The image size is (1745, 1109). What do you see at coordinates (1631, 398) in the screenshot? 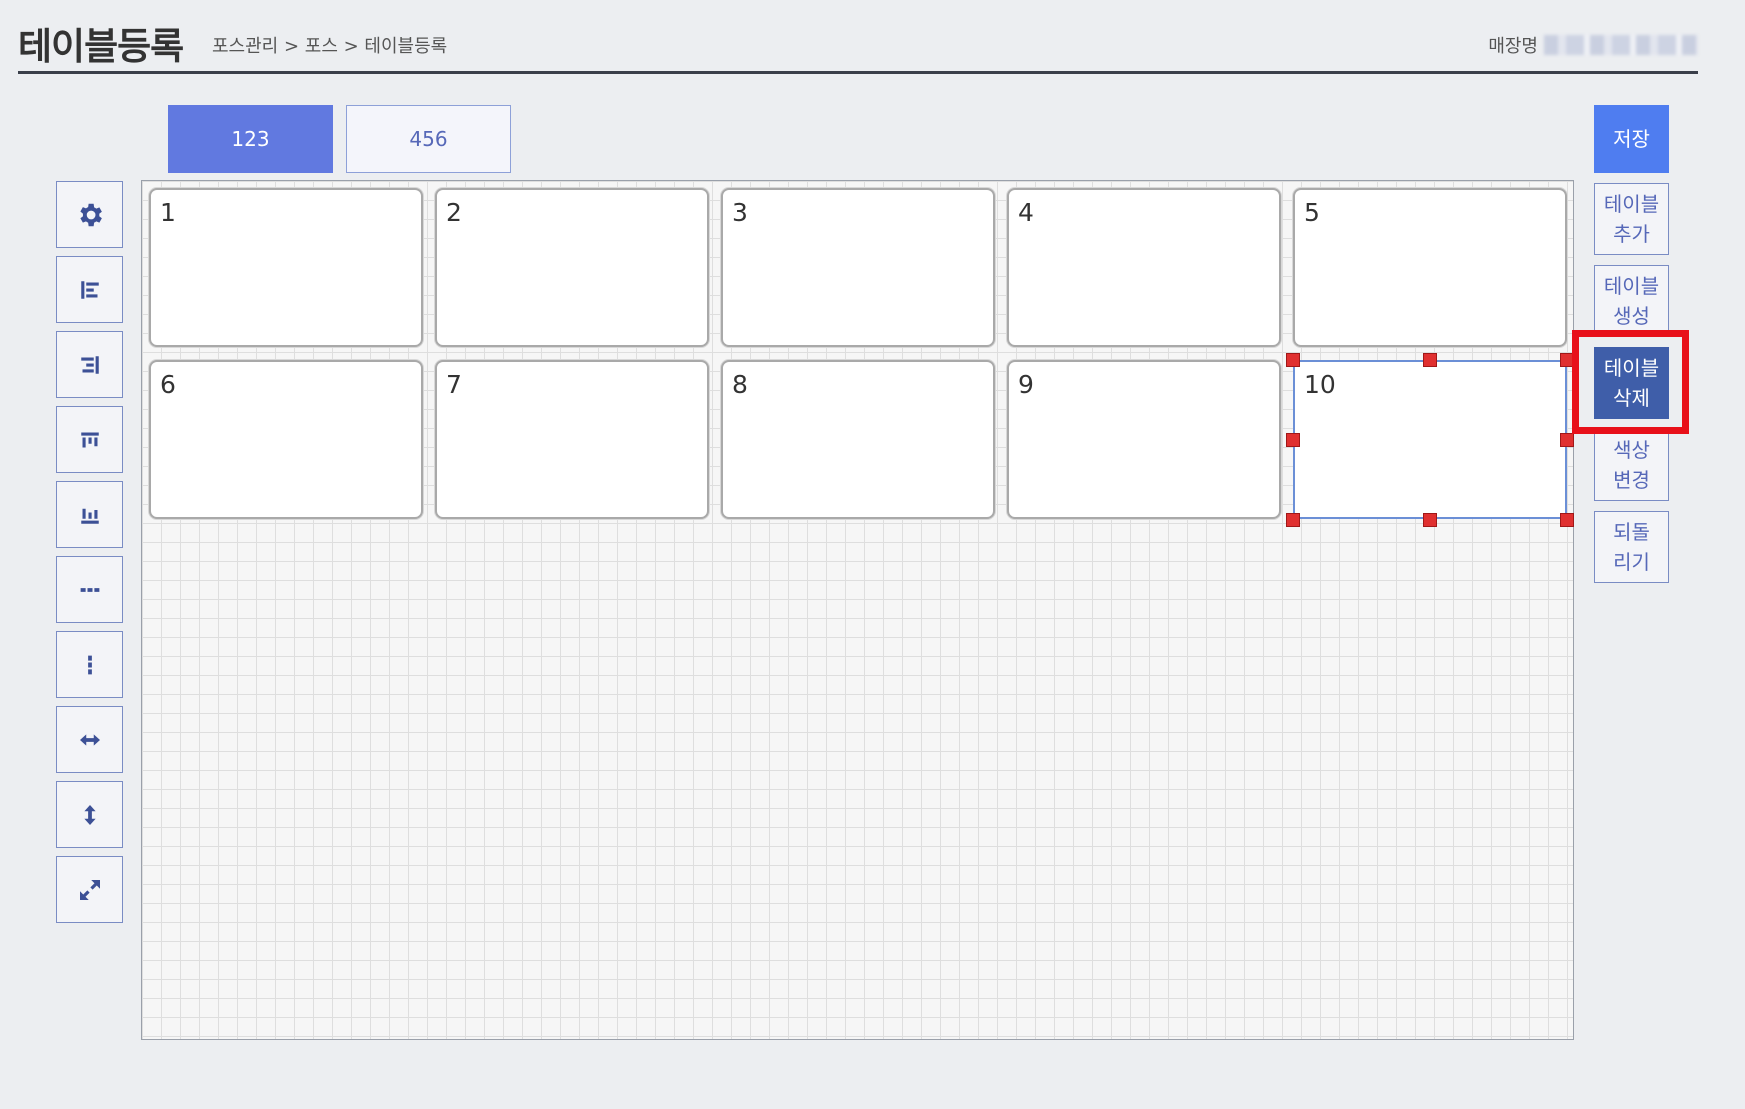
I see `button-label-line: 삭제` at bounding box center [1631, 398].